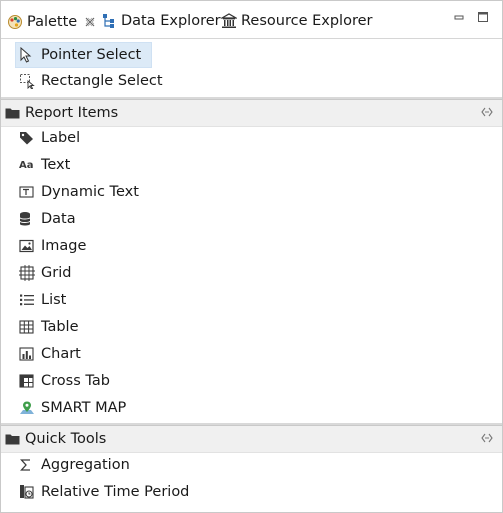  I want to click on smart-map-item-label: SMART MAP, so click(84, 408).